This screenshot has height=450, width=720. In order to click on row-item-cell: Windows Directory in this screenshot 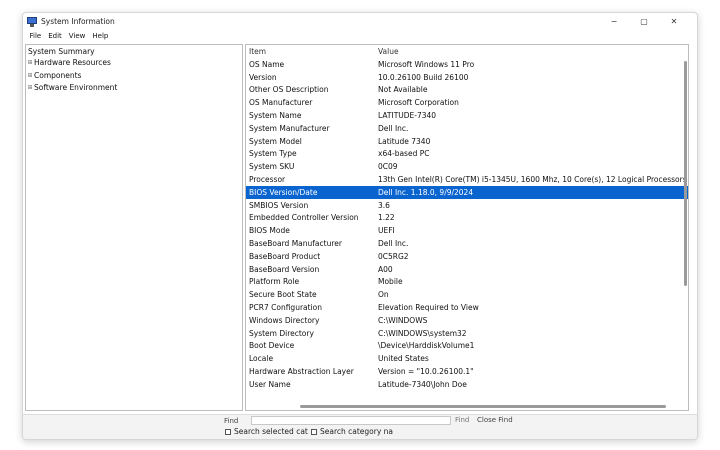, I will do `click(284, 320)`.